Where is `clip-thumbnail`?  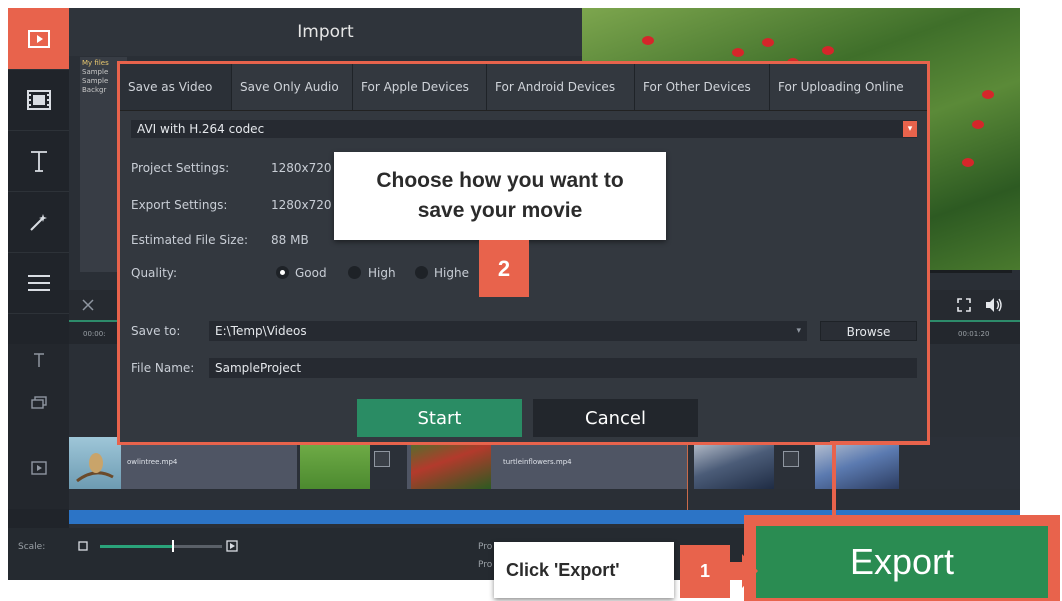 clip-thumbnail is located at coordinates (95, 463).